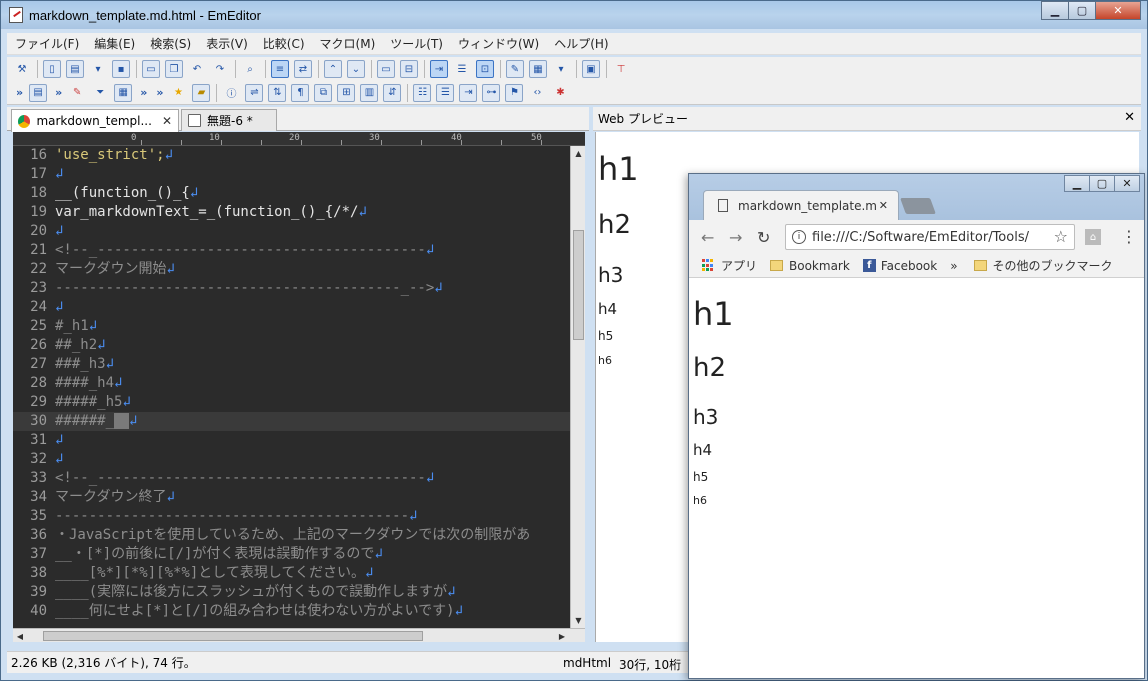  What do you see at coordinates (578, 620) in the screenshot?
I see `scroll-down-arrow-icon: ▼` at bounding box center [578, 620].